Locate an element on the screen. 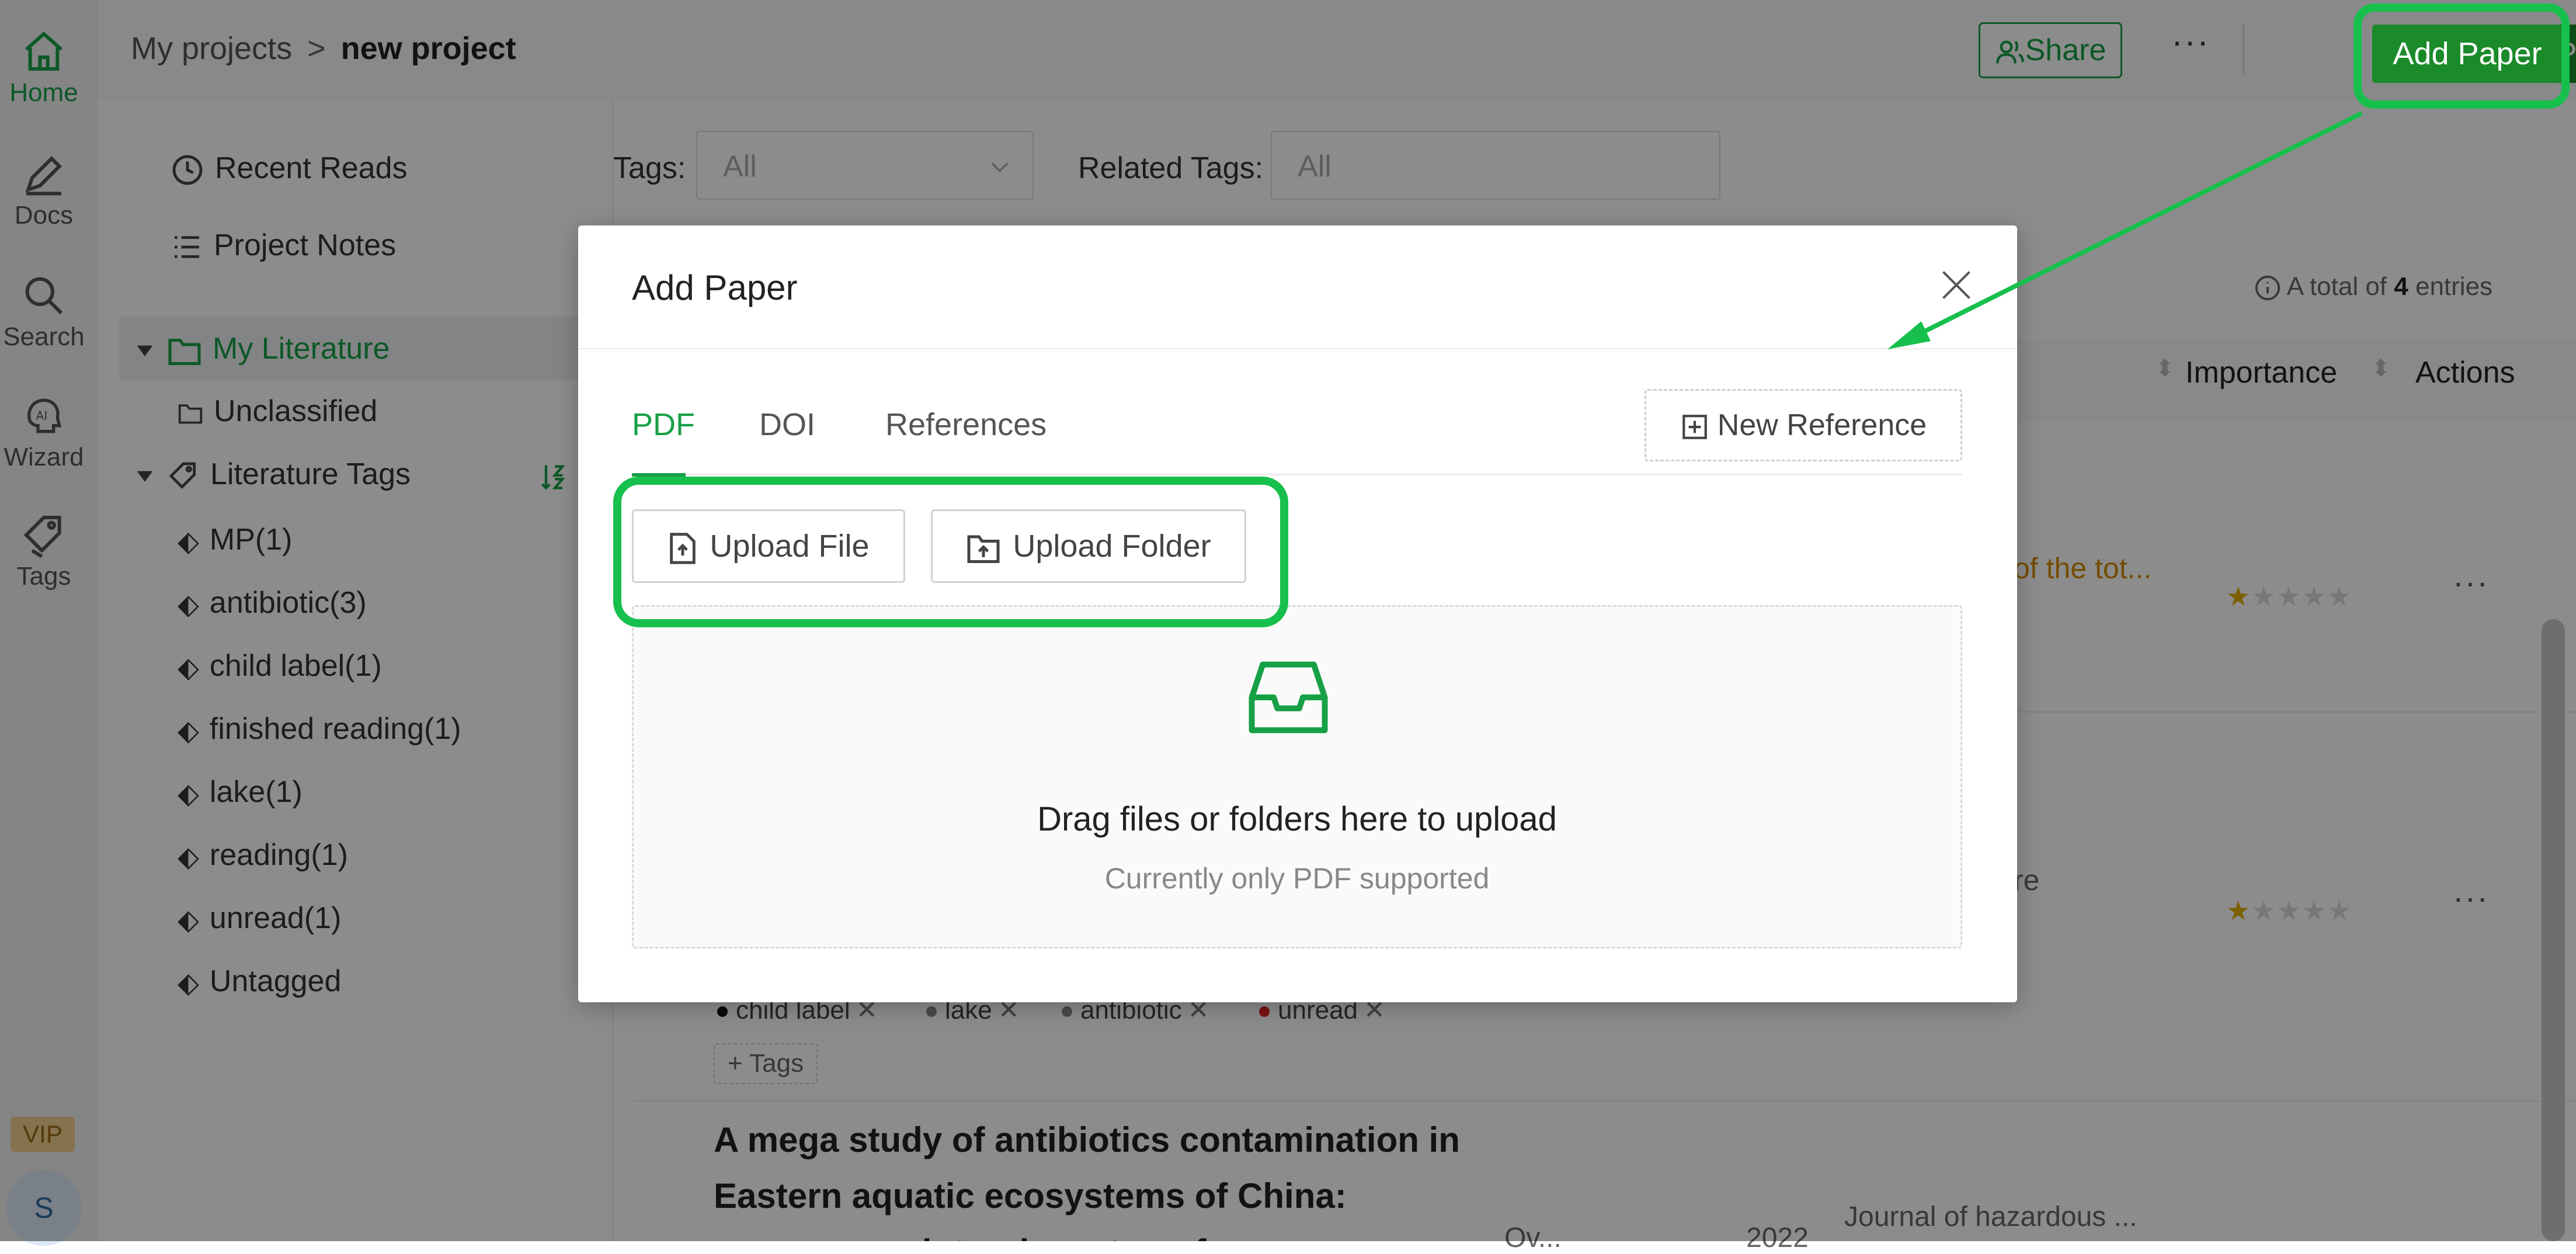 The image size is (2576, 1254). new-reference-button: New Reference is located at coordinates (1804, 425).